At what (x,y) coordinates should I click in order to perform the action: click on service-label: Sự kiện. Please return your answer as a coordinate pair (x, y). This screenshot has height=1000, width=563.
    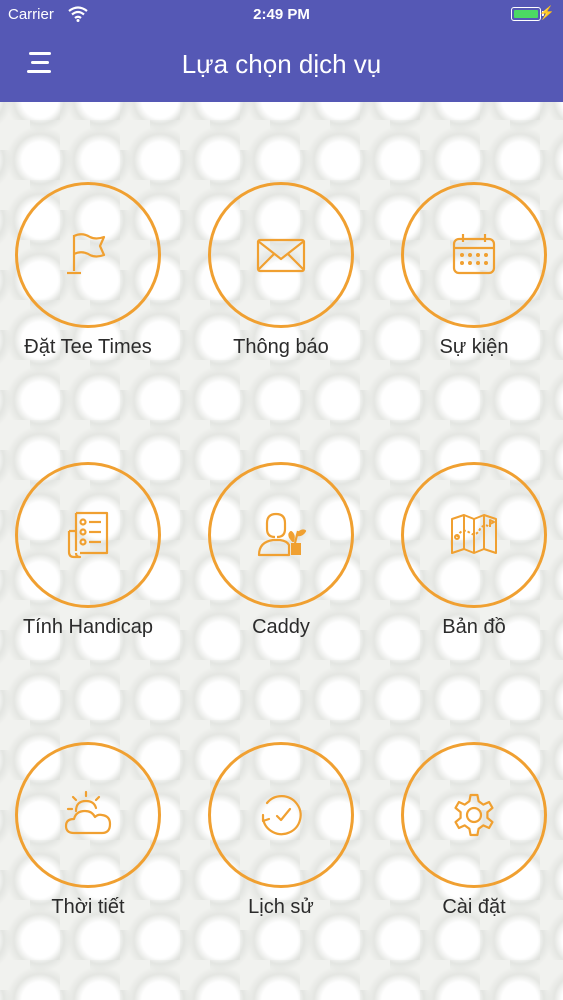
    Looking at the image, I should click on (474, 347).